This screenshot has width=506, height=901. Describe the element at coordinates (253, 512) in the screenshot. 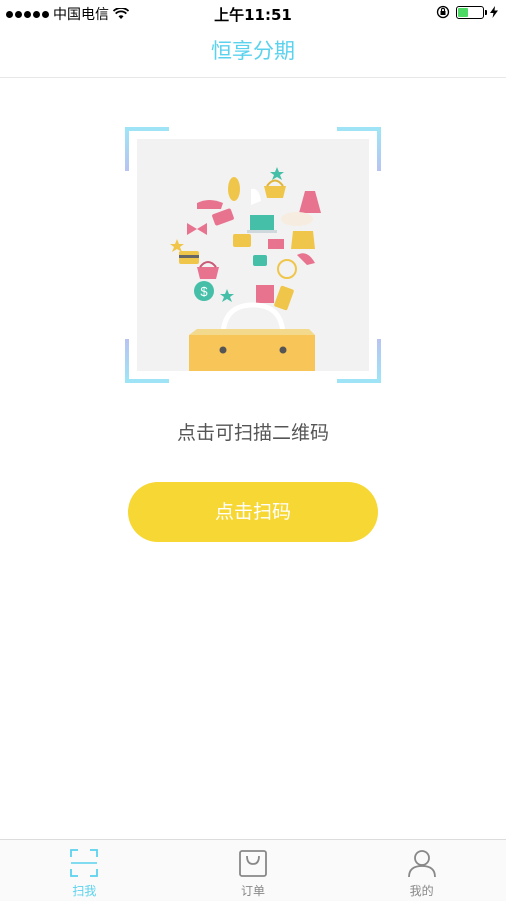

I see `scan-qr-button: 点击扫码` at that location.